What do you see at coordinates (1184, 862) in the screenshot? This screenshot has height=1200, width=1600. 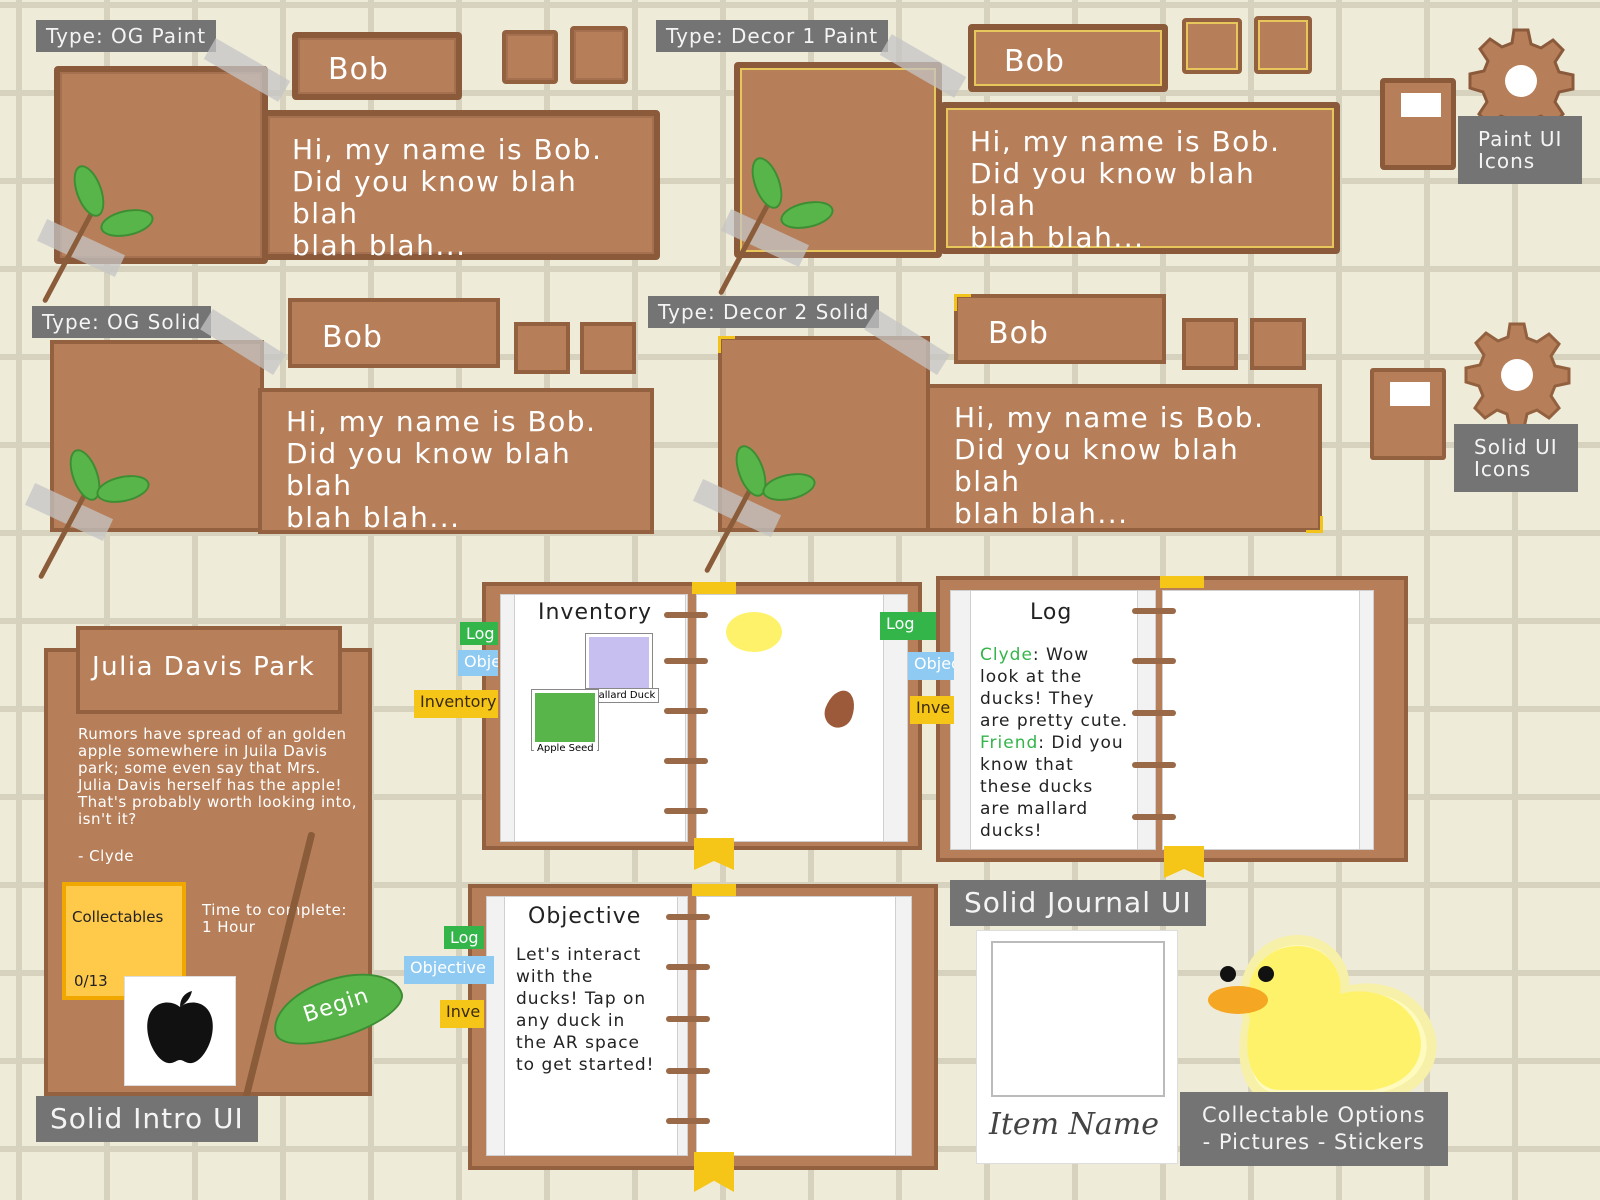 I see `log-ribbon` at bounding box center [1184, 862].